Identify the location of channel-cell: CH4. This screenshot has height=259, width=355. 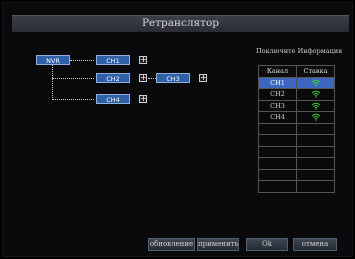
(277, 117).